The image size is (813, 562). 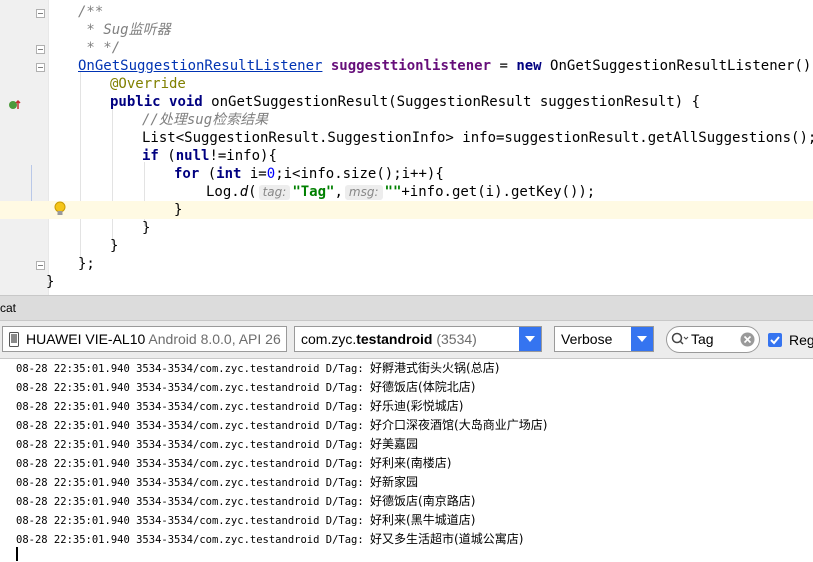 I want to click on process-prefix: com.zyc., so click(x=329, y=339).